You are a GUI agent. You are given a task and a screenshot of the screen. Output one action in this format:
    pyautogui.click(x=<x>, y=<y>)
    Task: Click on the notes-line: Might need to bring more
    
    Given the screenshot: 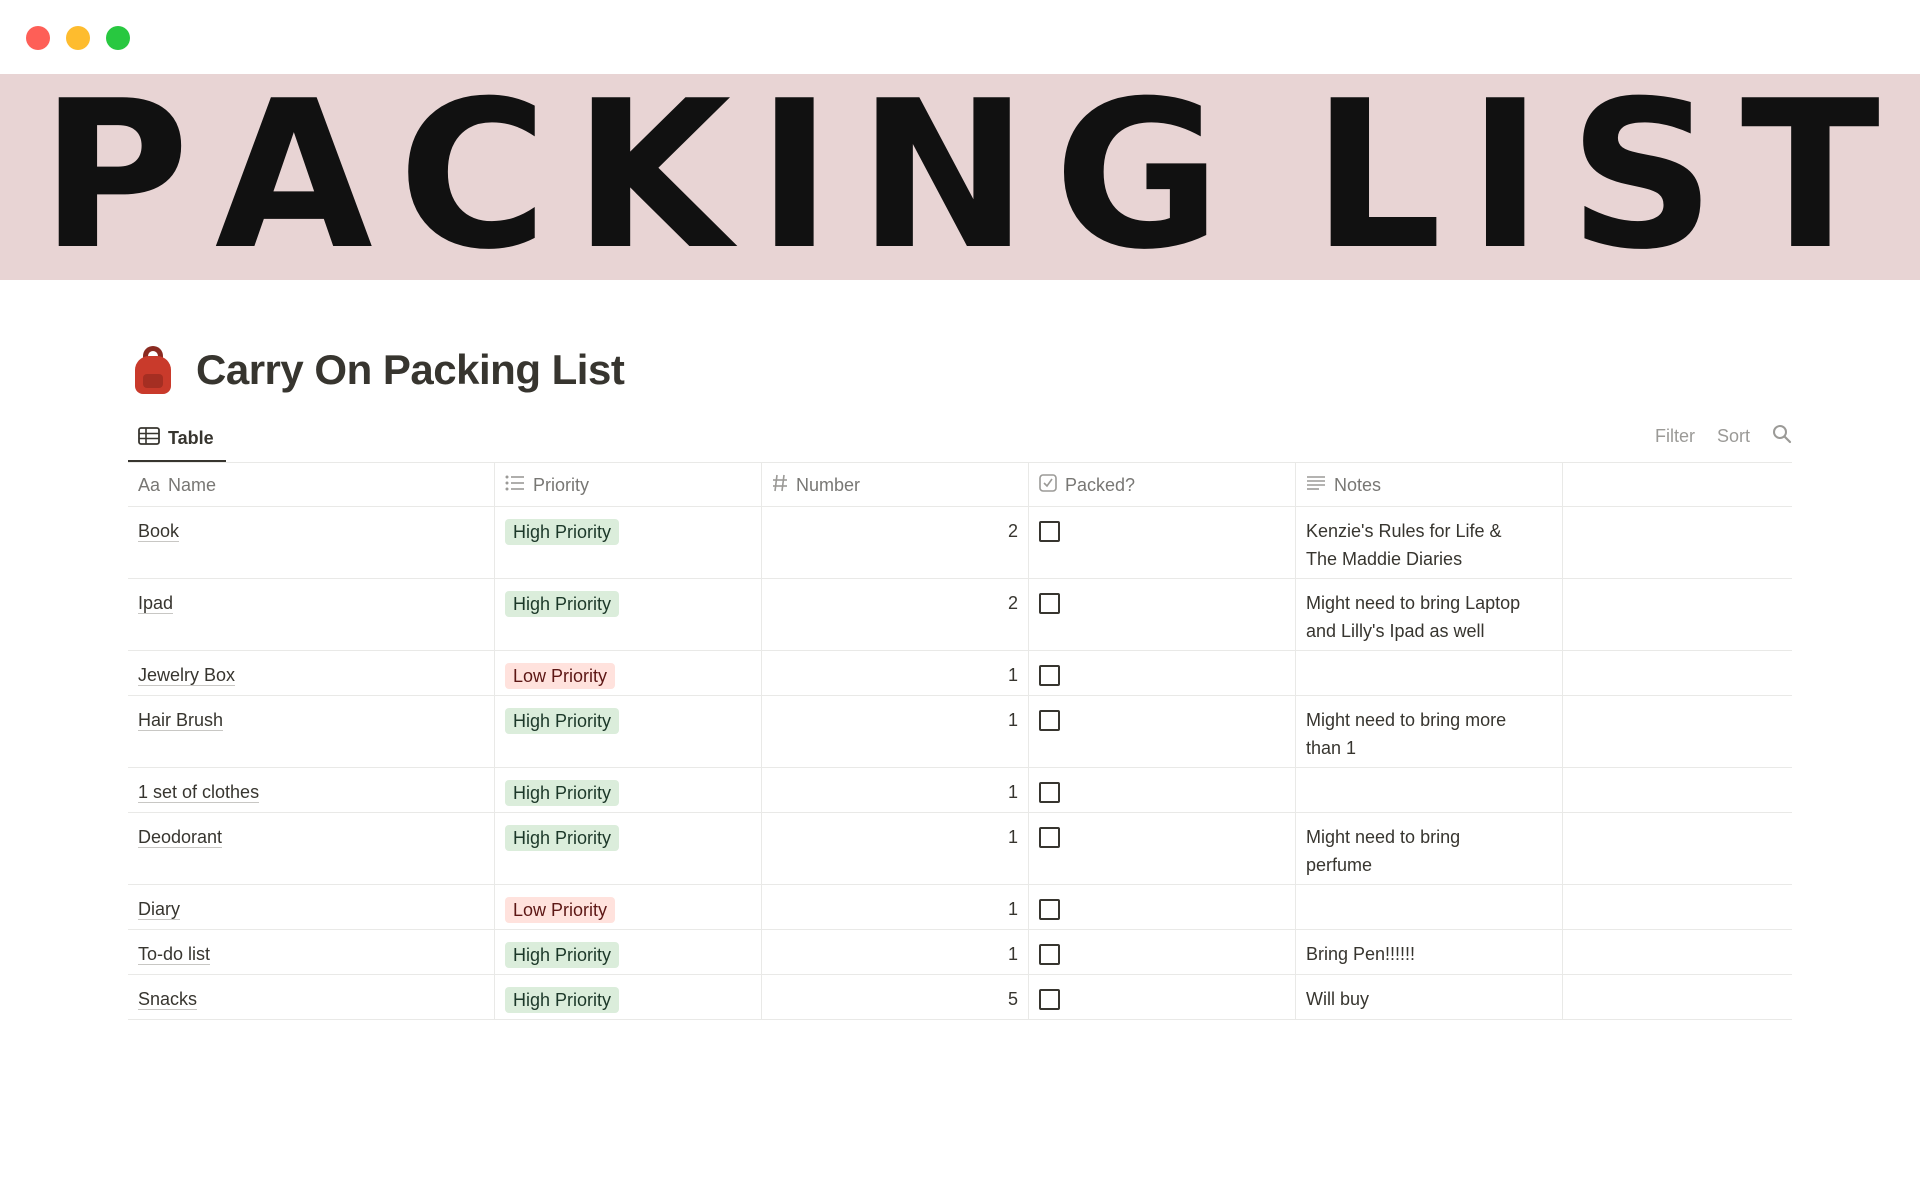 What is the action you would take?
    pyautogui.click(x=1406, y=720)
    